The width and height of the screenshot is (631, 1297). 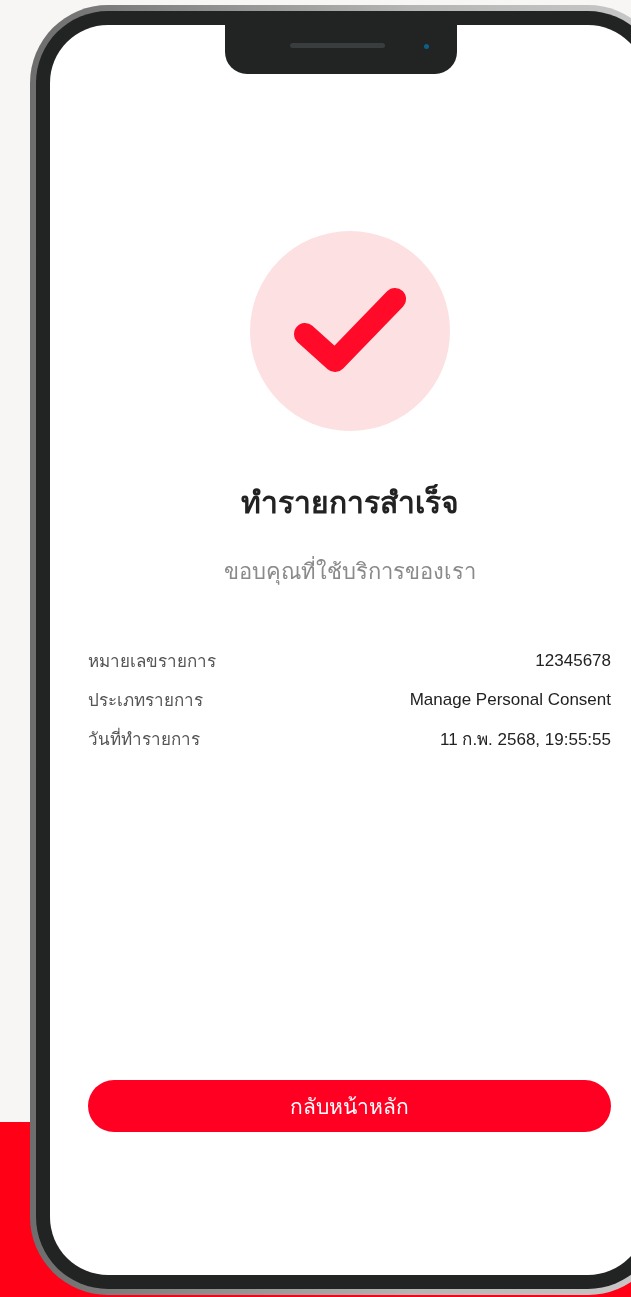 I want to click on detail-value: 12345678, so click(x=573, y=660).